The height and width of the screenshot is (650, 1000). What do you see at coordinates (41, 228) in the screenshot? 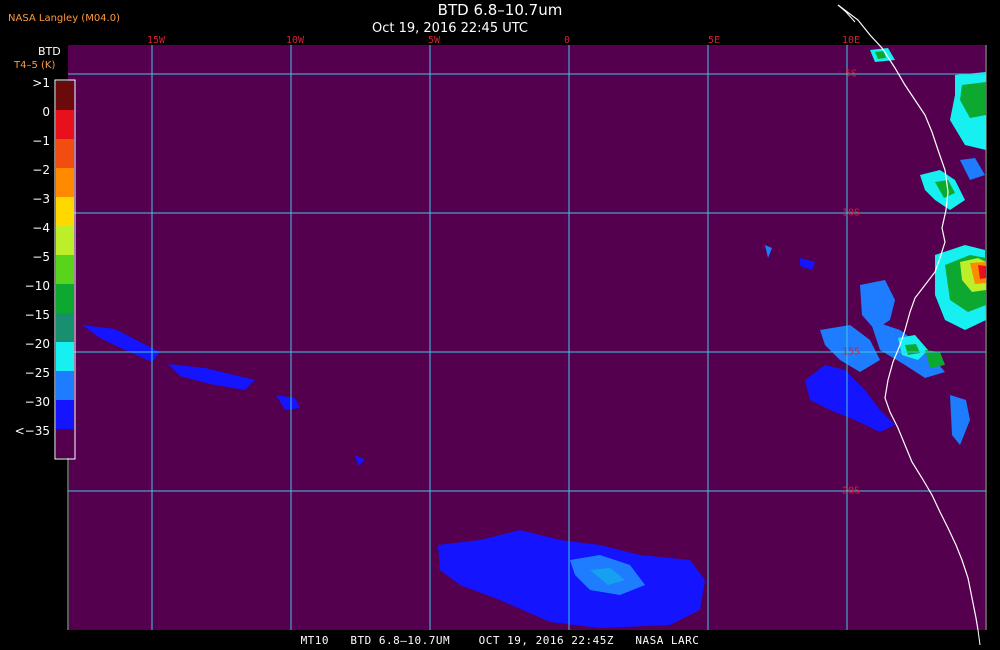
I see `legend-label: −4` at bounding box center [41, 228].